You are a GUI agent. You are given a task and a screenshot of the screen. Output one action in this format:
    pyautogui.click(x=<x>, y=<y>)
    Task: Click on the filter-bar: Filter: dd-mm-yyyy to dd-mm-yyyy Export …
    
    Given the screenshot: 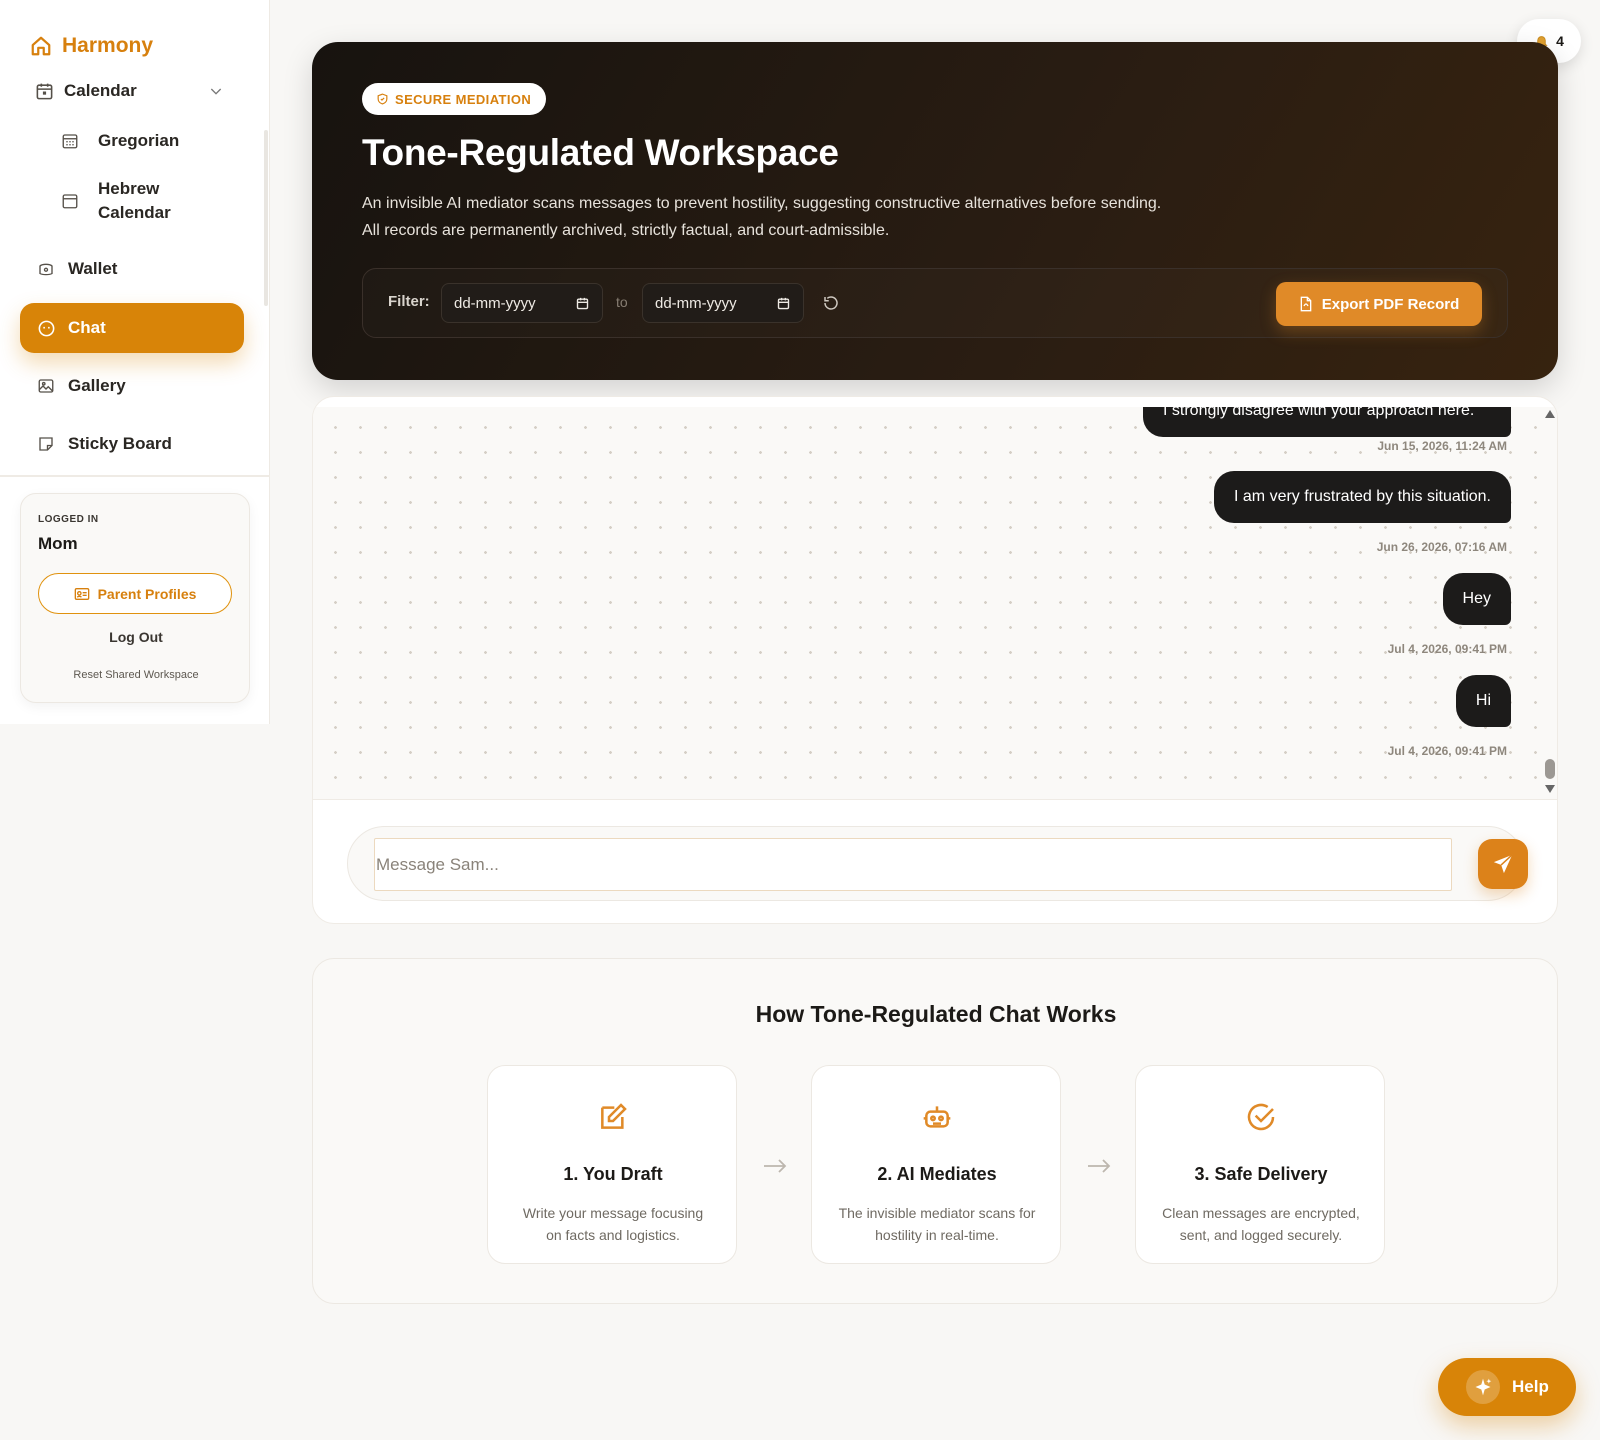 What is the action you would take?
    pyautogui.click(x=935, y=303)
    